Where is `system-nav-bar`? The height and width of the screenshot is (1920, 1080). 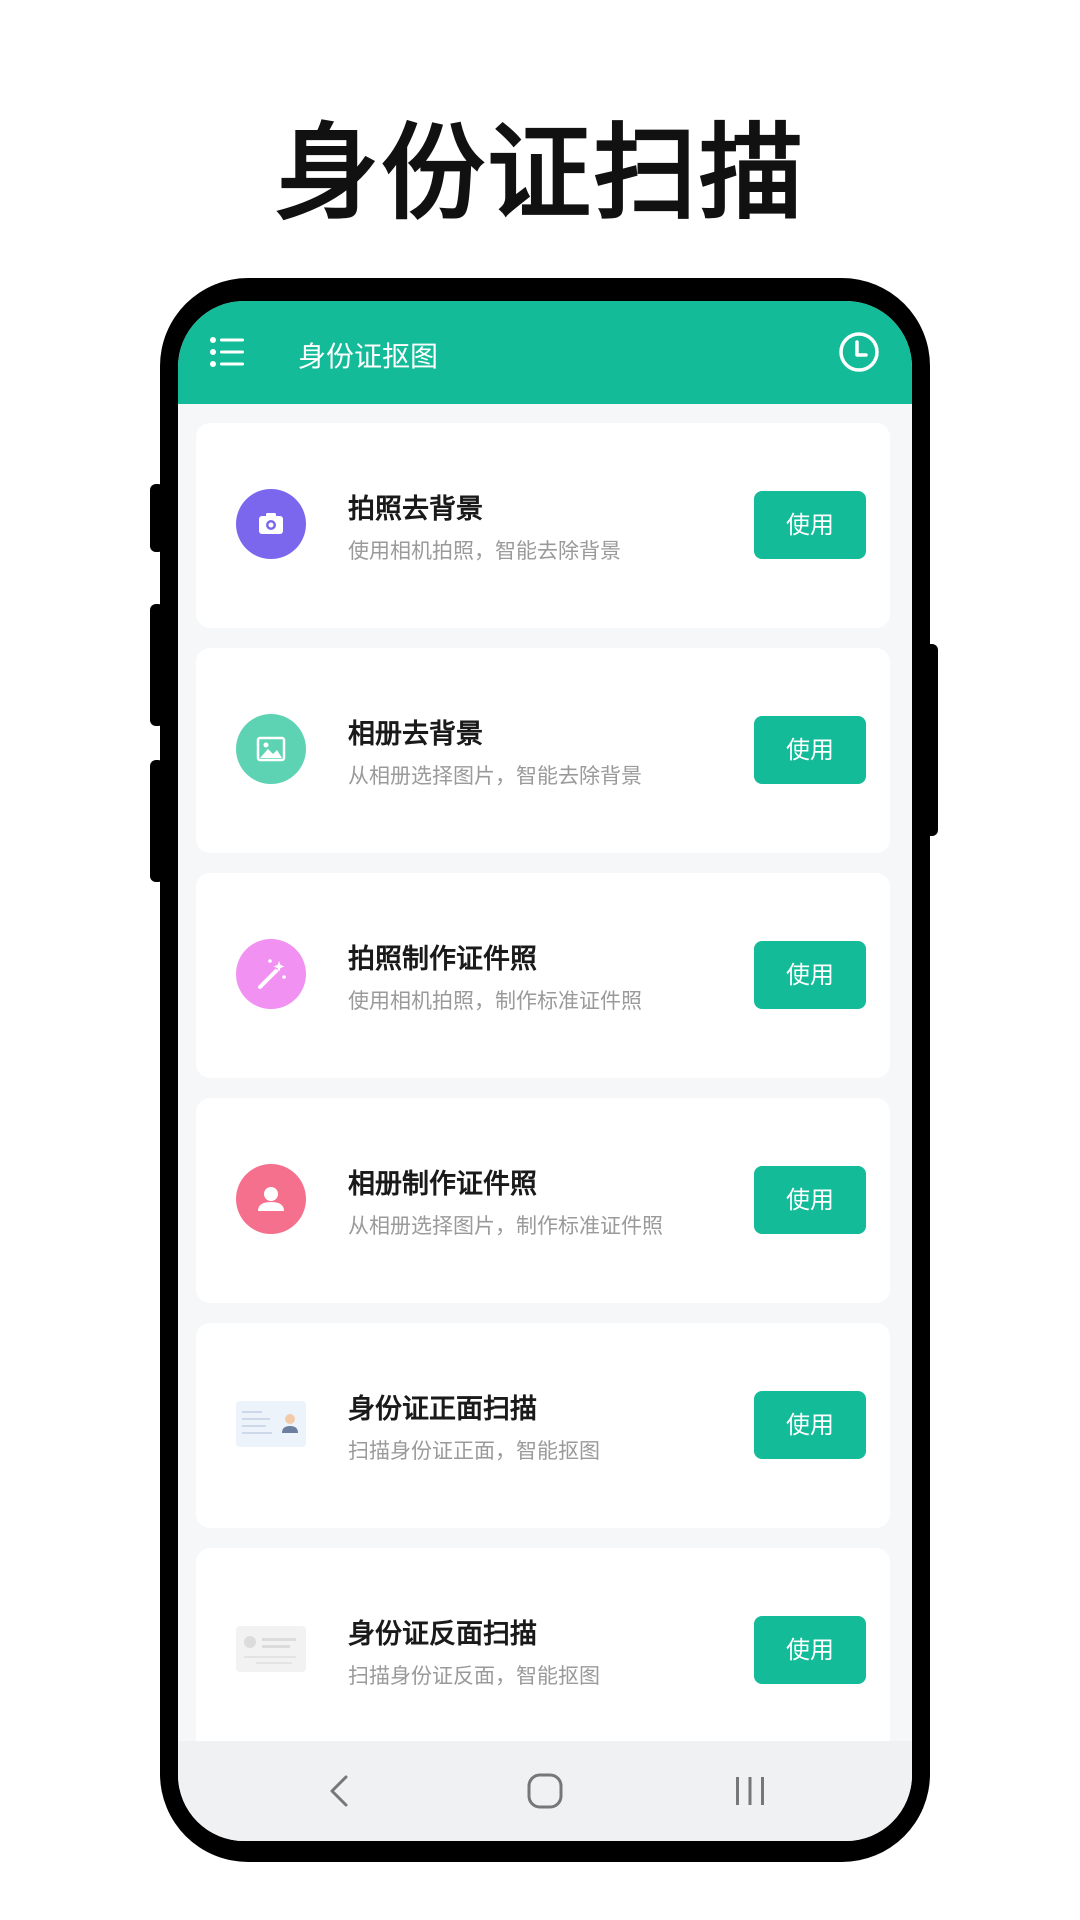
system-nav-bar is located at coordinates (545, 1791).